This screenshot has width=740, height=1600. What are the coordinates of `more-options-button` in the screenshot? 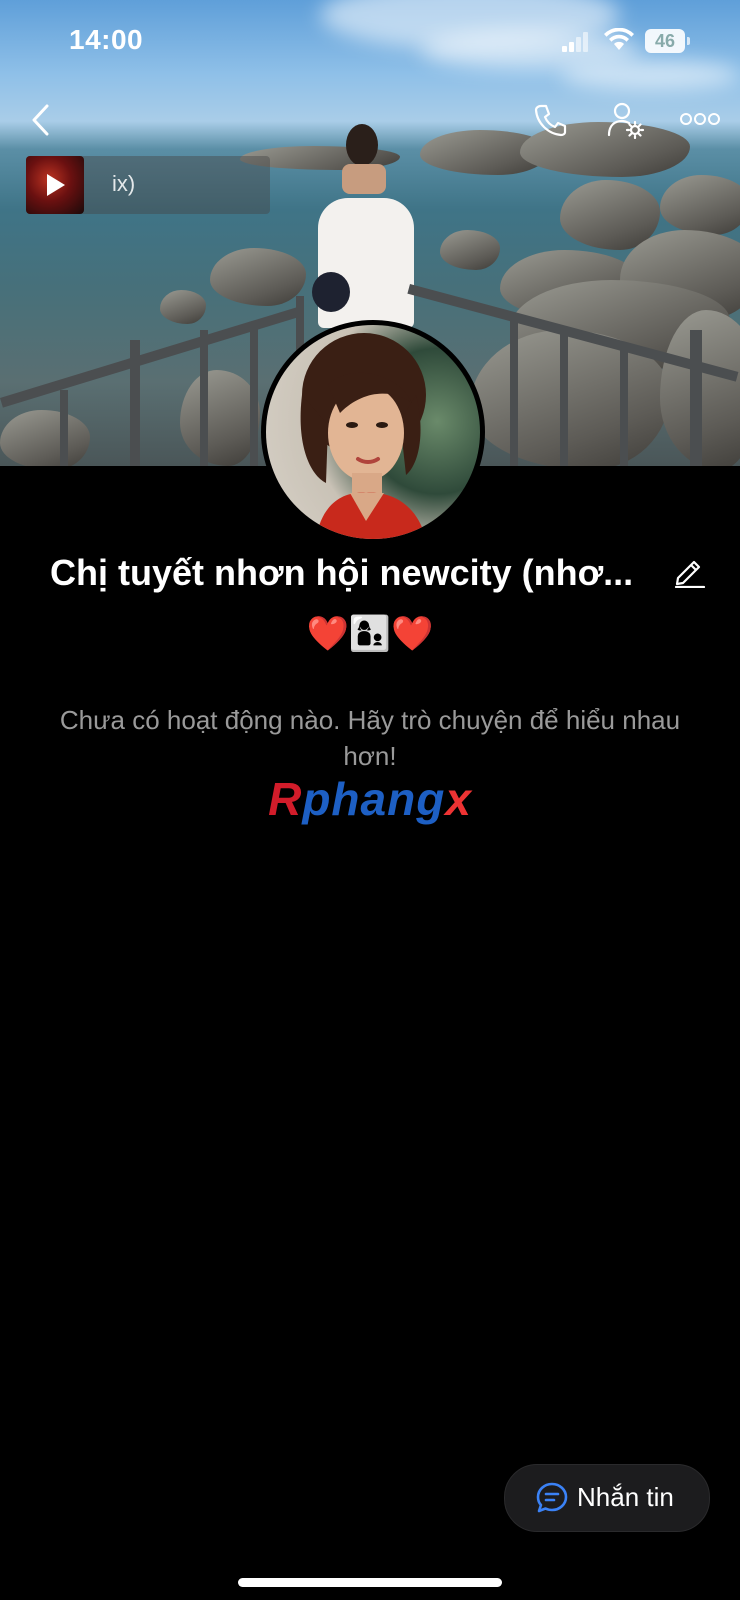 It's located at (700, 119).